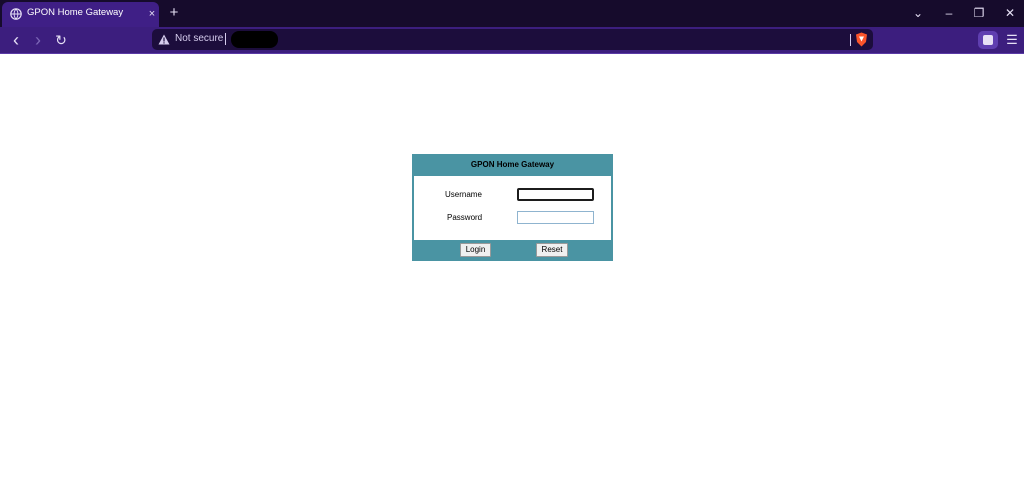 This screenshot has width=1024, height=482. What do you see at coordinates (979, 13) in the screenshot?
I see `restore-button: ❐` at bounding box center [979, 13].